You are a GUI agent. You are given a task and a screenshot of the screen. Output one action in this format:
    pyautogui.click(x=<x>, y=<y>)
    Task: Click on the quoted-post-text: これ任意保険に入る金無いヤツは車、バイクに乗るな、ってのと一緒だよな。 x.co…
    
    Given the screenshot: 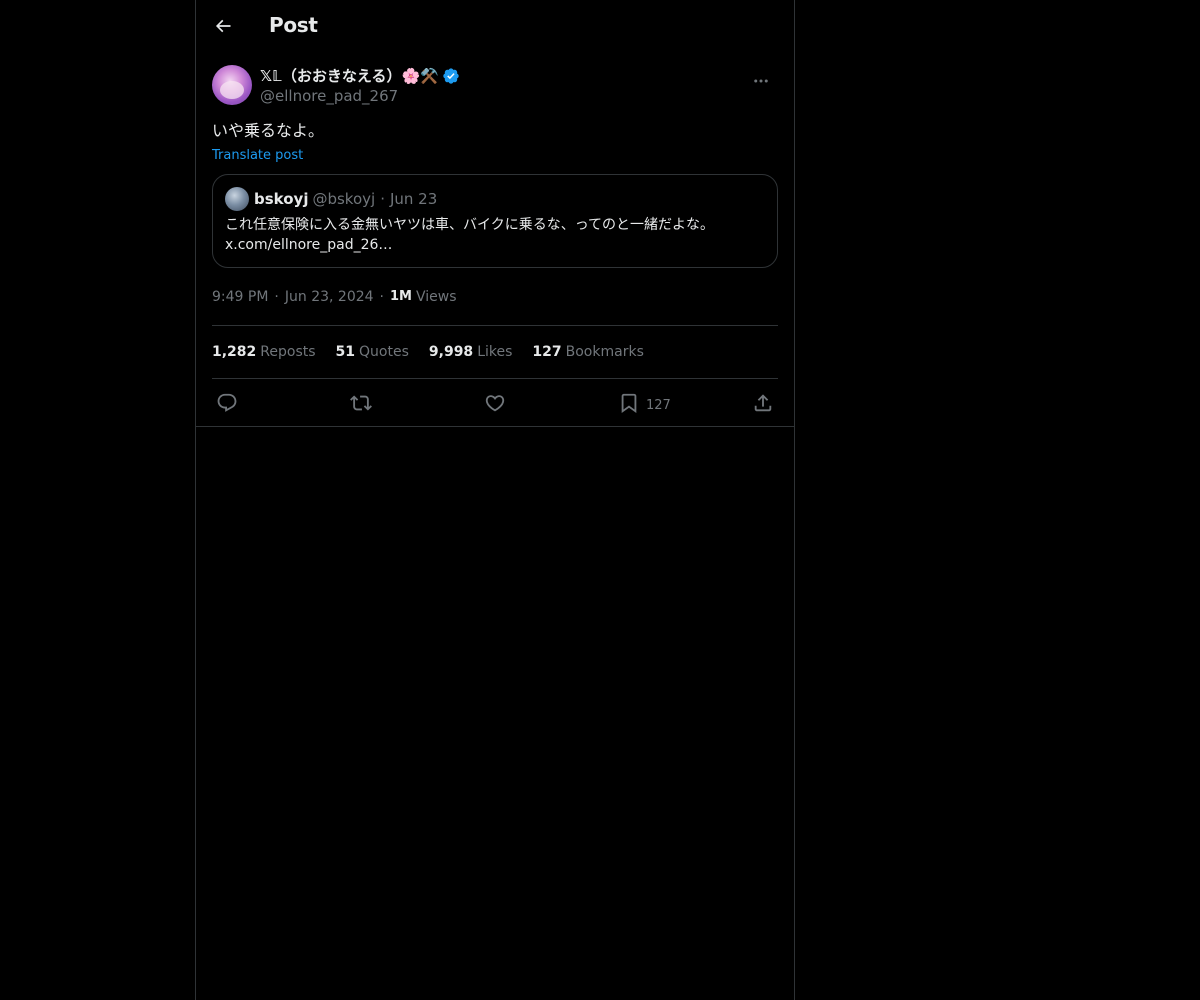 What is the action you would take?
    pyautogui.click(x=495, y=235)
    